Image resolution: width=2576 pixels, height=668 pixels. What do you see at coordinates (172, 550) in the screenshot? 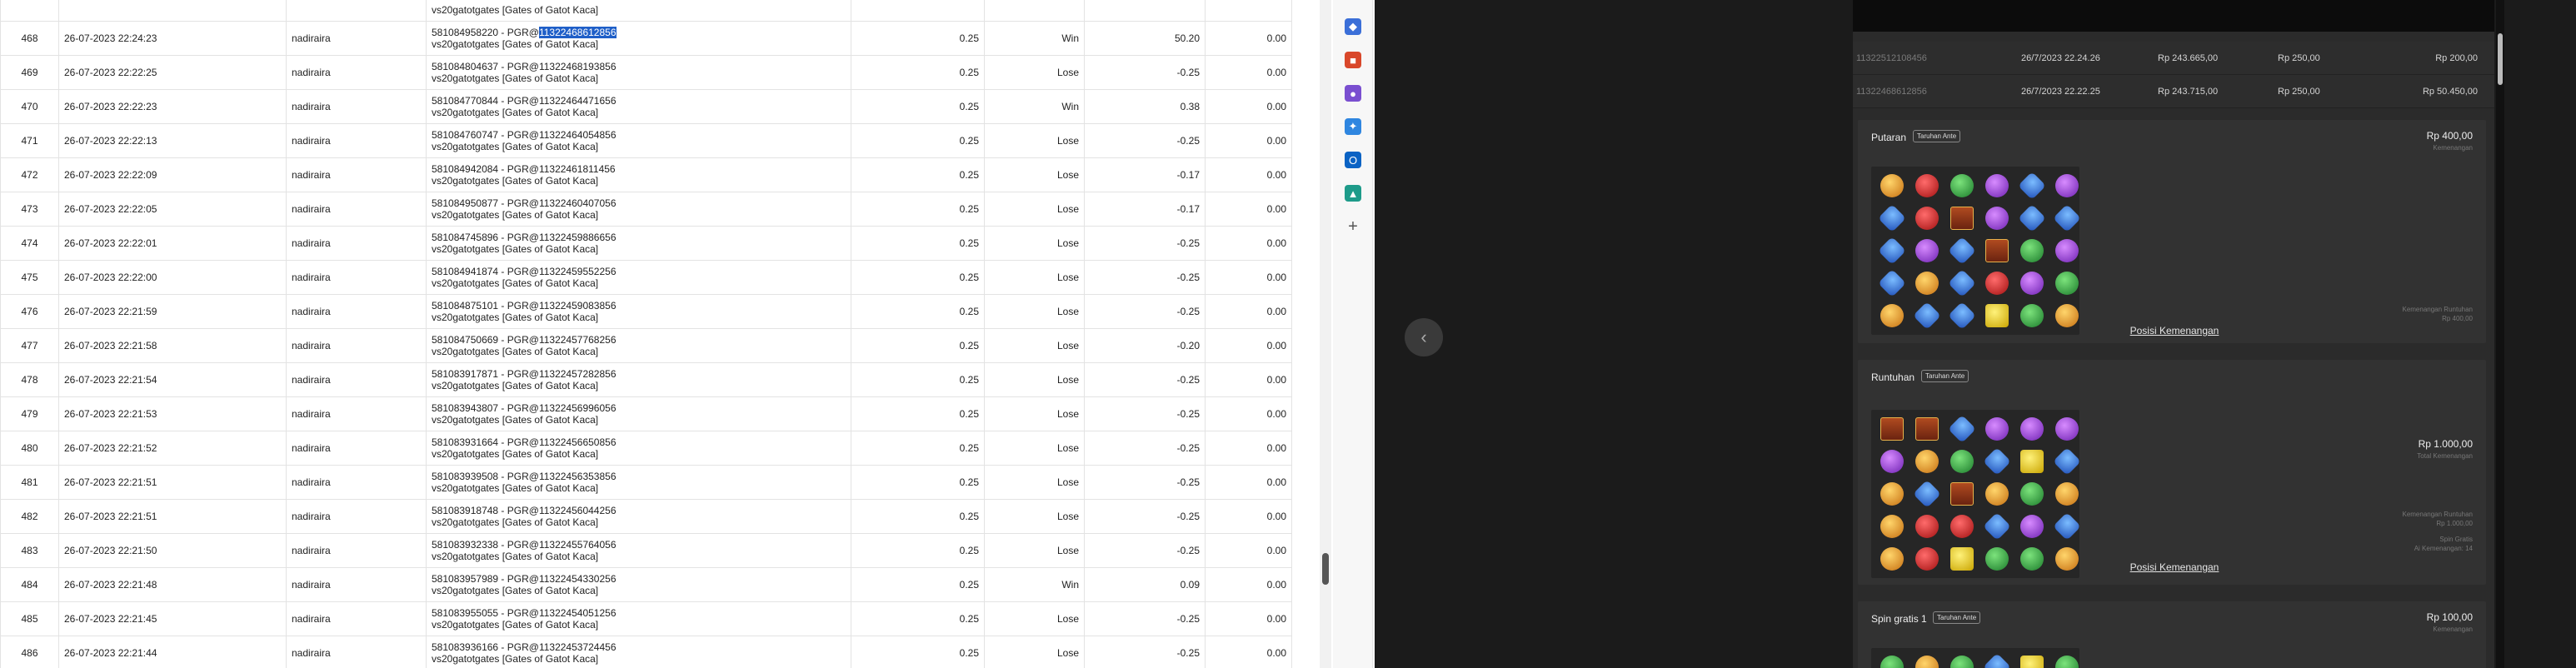
I see `row-date: 26-07-2023 22:21:50` at bounding box center [172, 550].